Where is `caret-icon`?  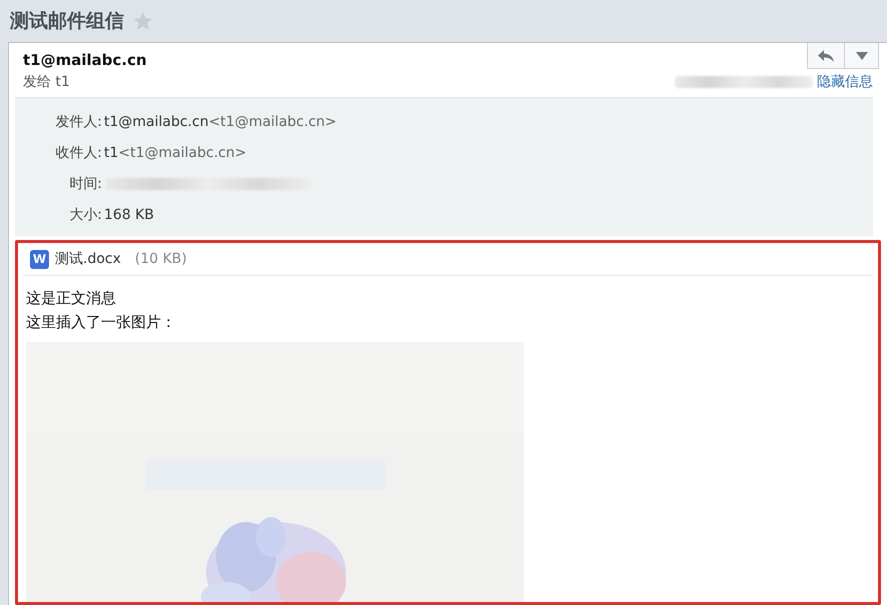 caret-icon is located at coordinates (862, 56).